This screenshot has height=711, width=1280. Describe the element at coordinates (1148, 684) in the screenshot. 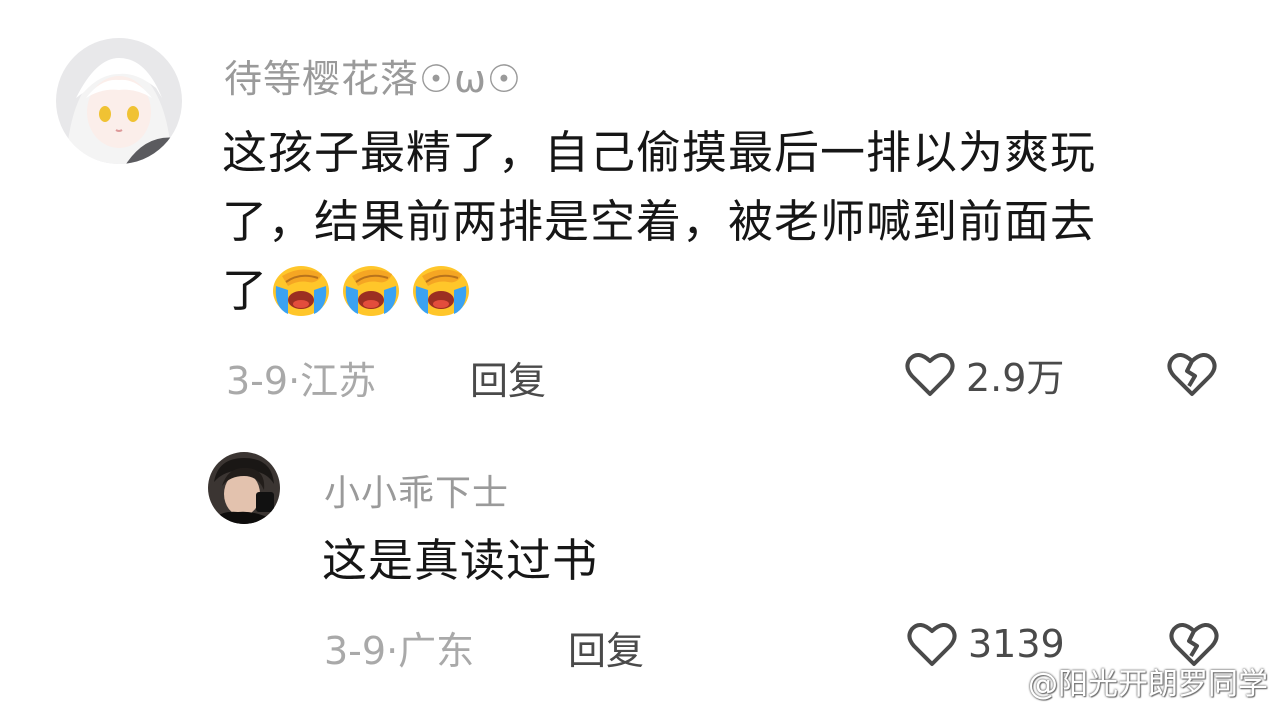

I see `watermark-text: @阳光开朗罗同学` at that location.